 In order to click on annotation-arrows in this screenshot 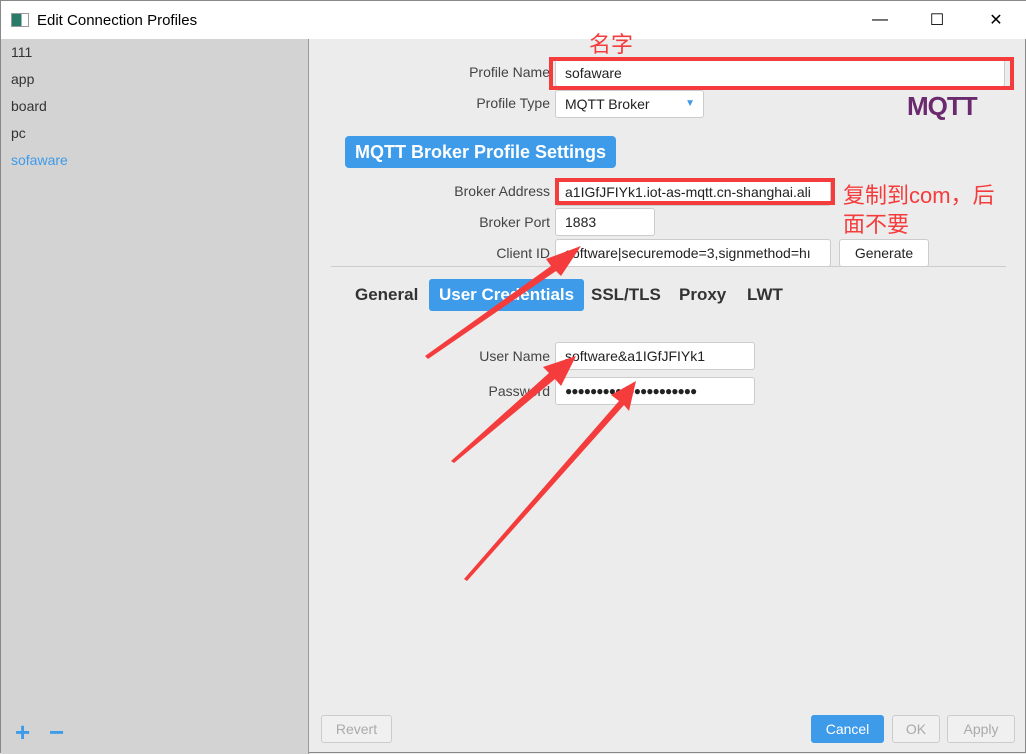, I will do `click(530, 413)`.